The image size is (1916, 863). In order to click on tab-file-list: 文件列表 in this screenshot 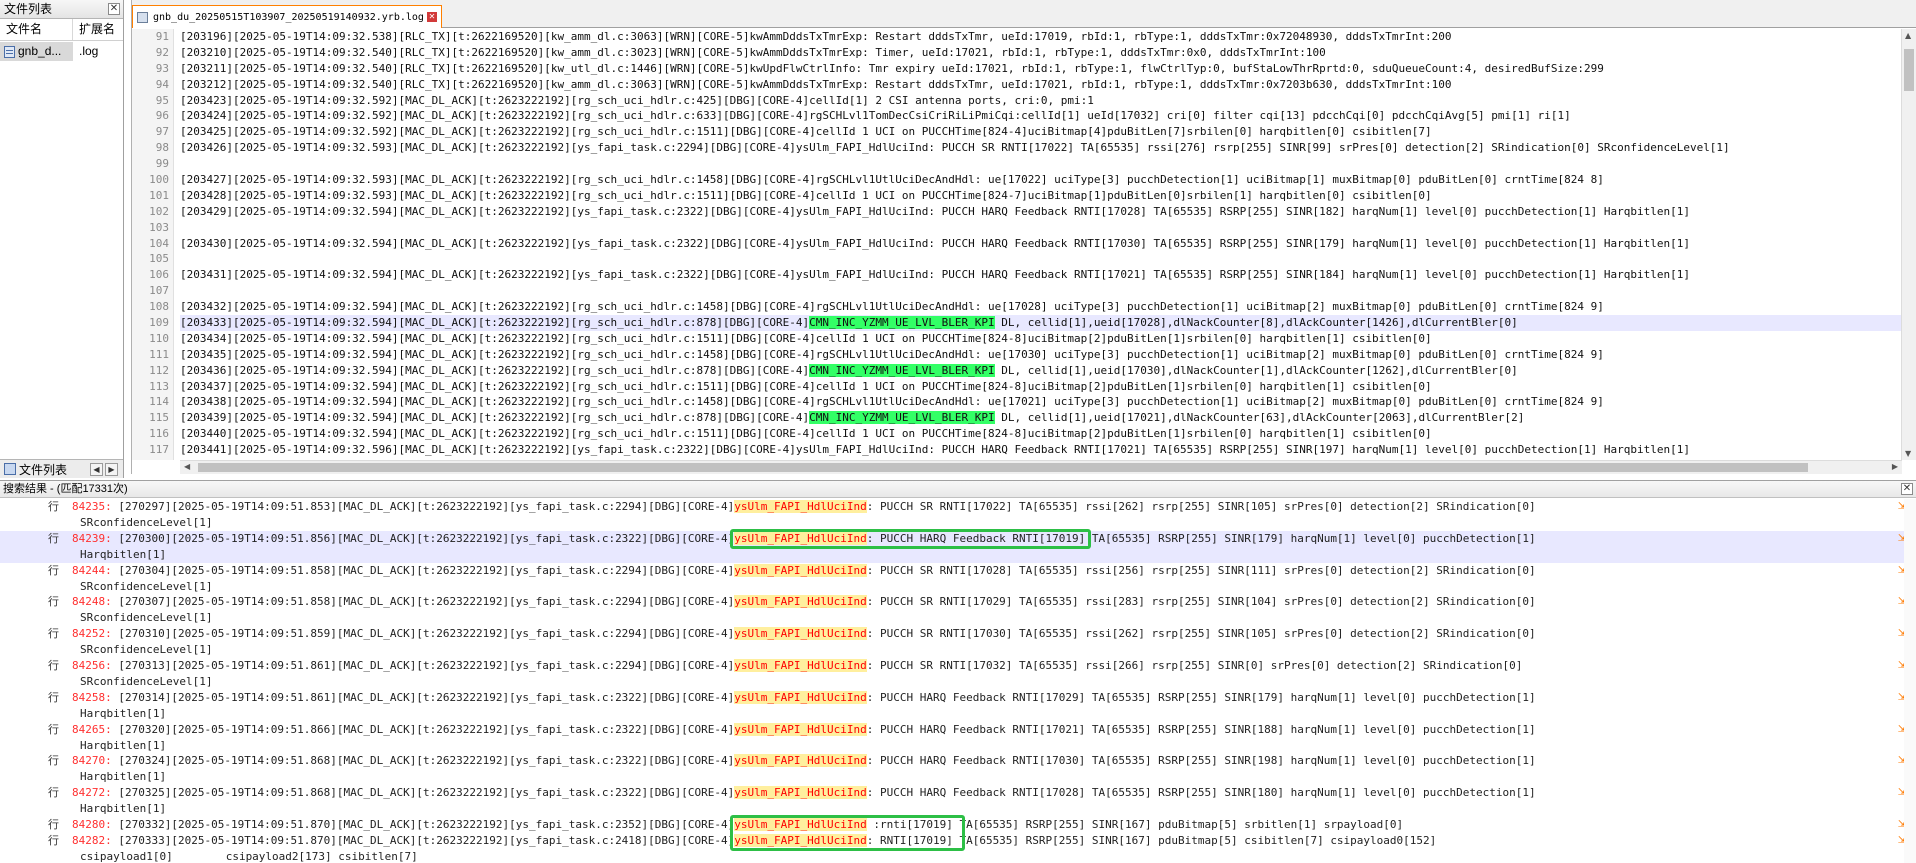, I will do `click(33, 469)`.